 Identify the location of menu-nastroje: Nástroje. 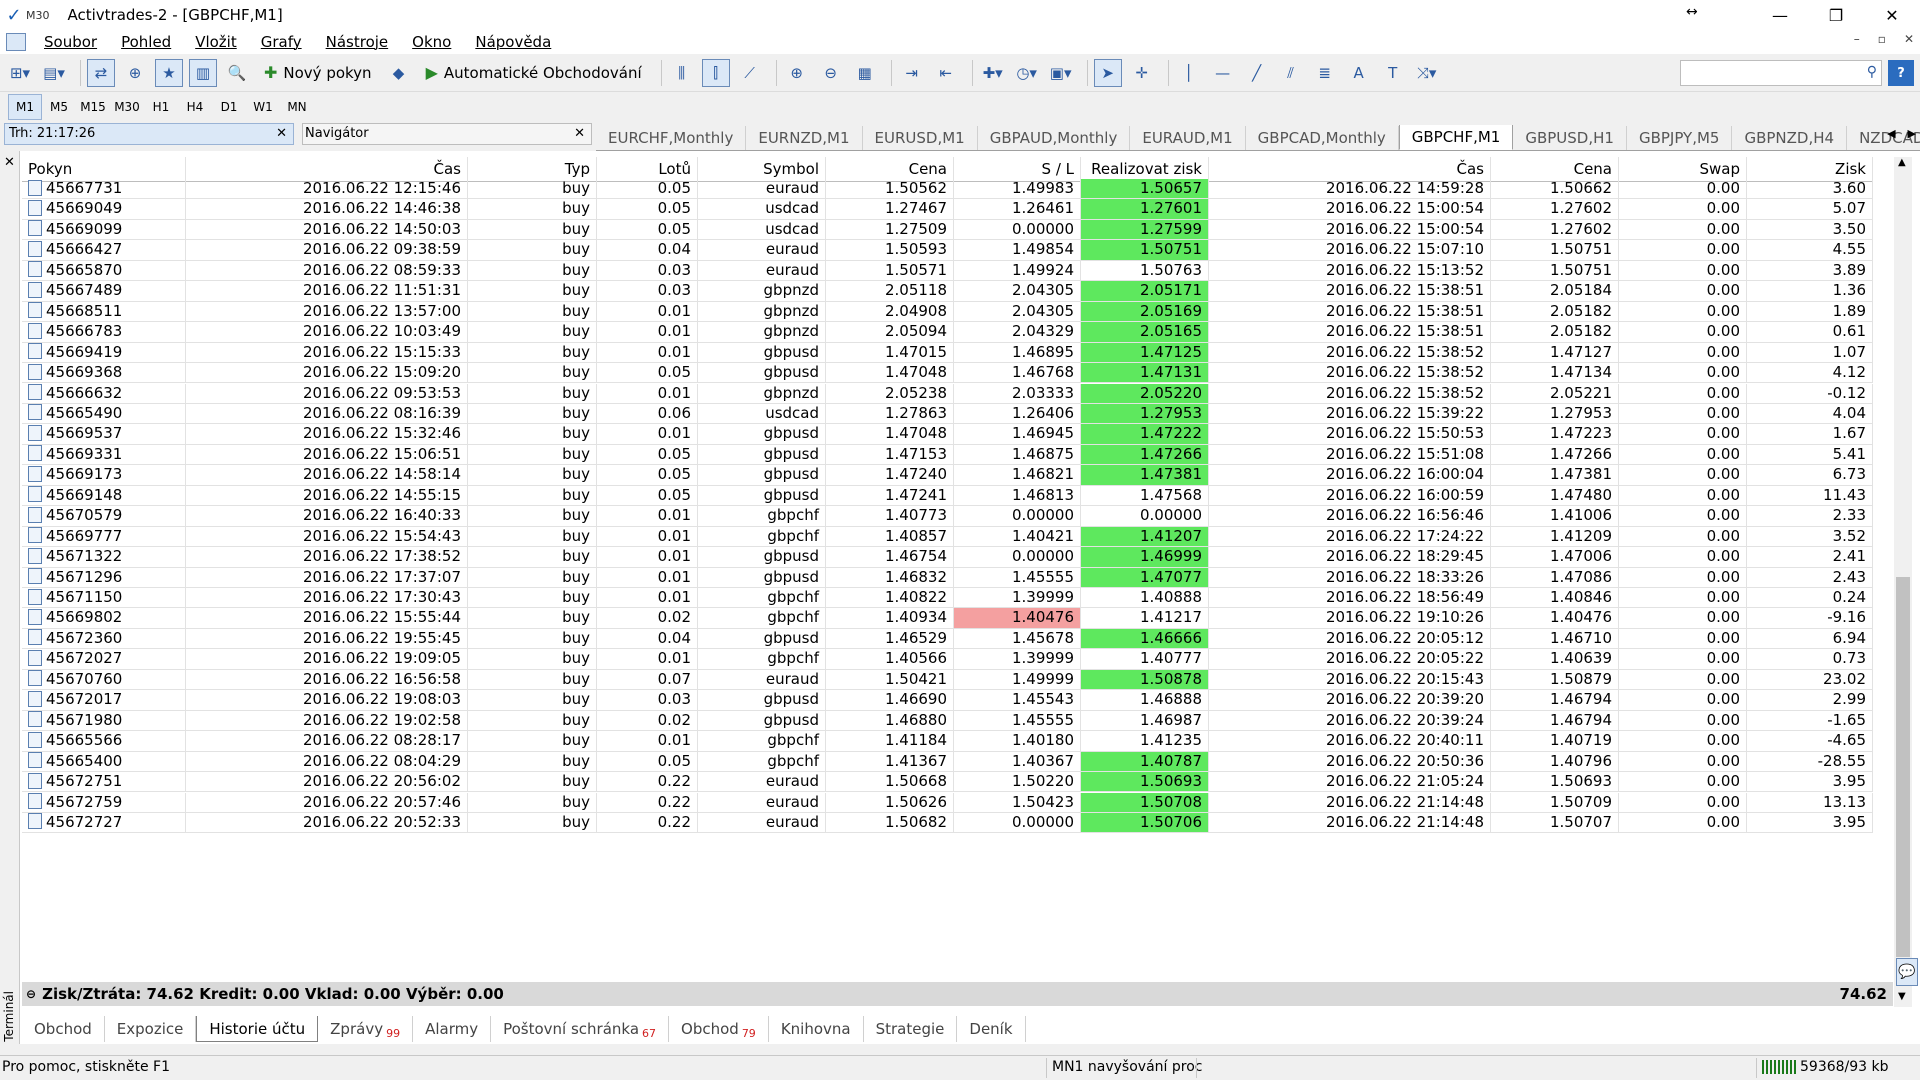
(357, 42).